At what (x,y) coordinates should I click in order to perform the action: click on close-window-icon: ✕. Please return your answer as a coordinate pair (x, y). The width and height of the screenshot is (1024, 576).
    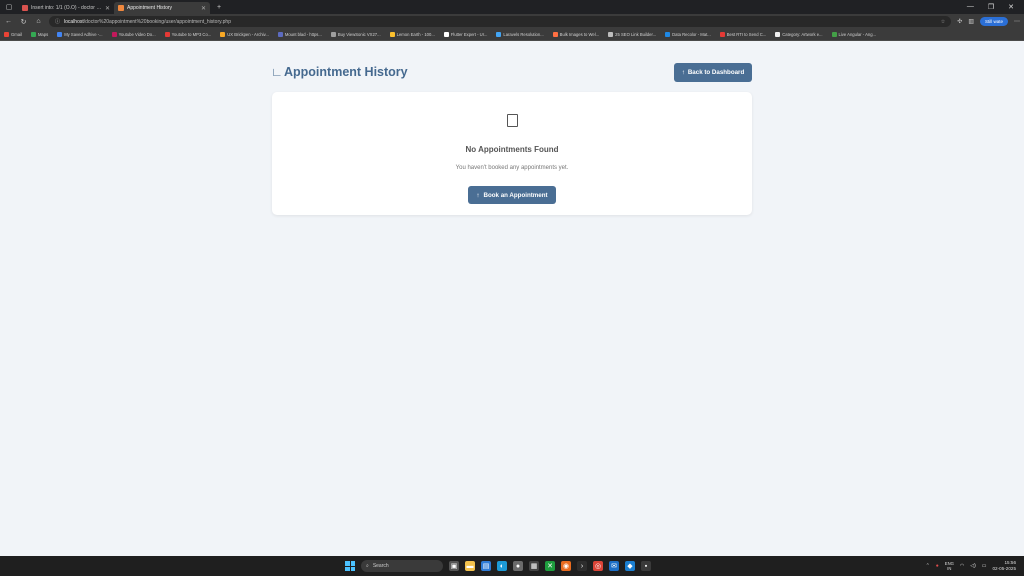
    Looking at the image, I should click on (1011, 7).